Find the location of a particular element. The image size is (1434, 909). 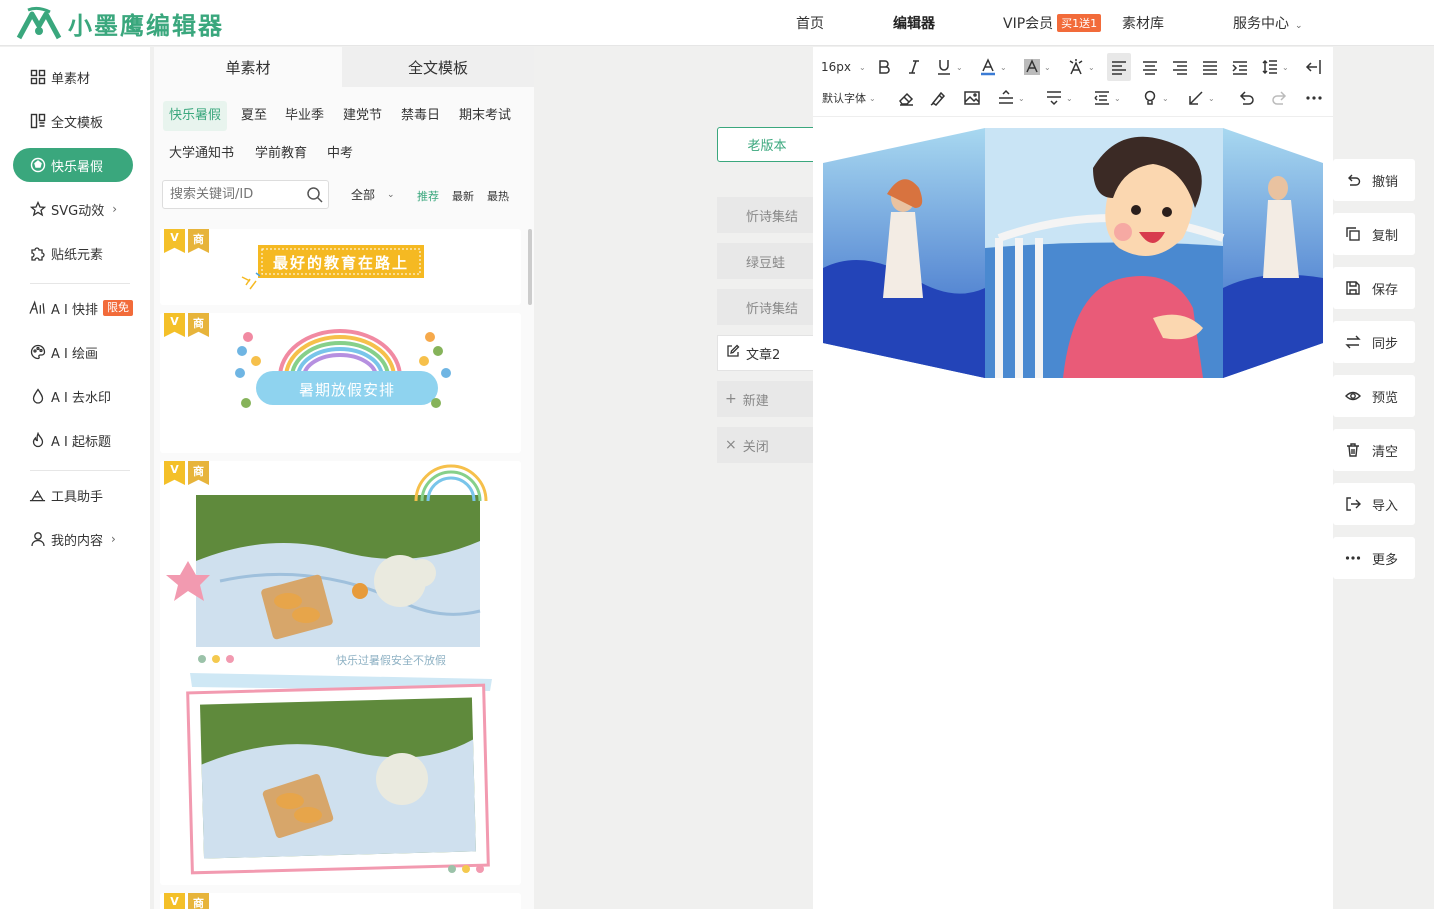

insert-image-button is located at coordinates (972, 98).